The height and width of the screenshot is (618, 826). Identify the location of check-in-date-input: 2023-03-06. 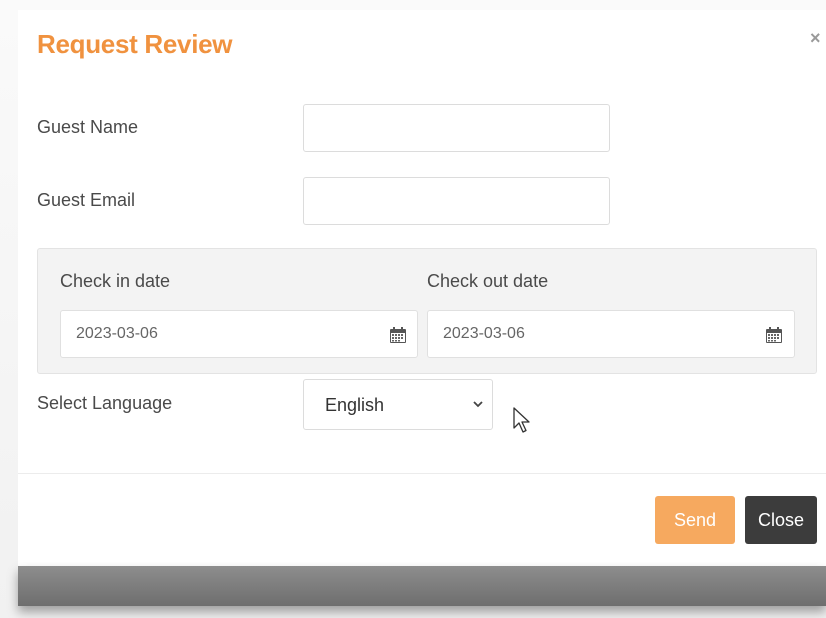
(239, 334).